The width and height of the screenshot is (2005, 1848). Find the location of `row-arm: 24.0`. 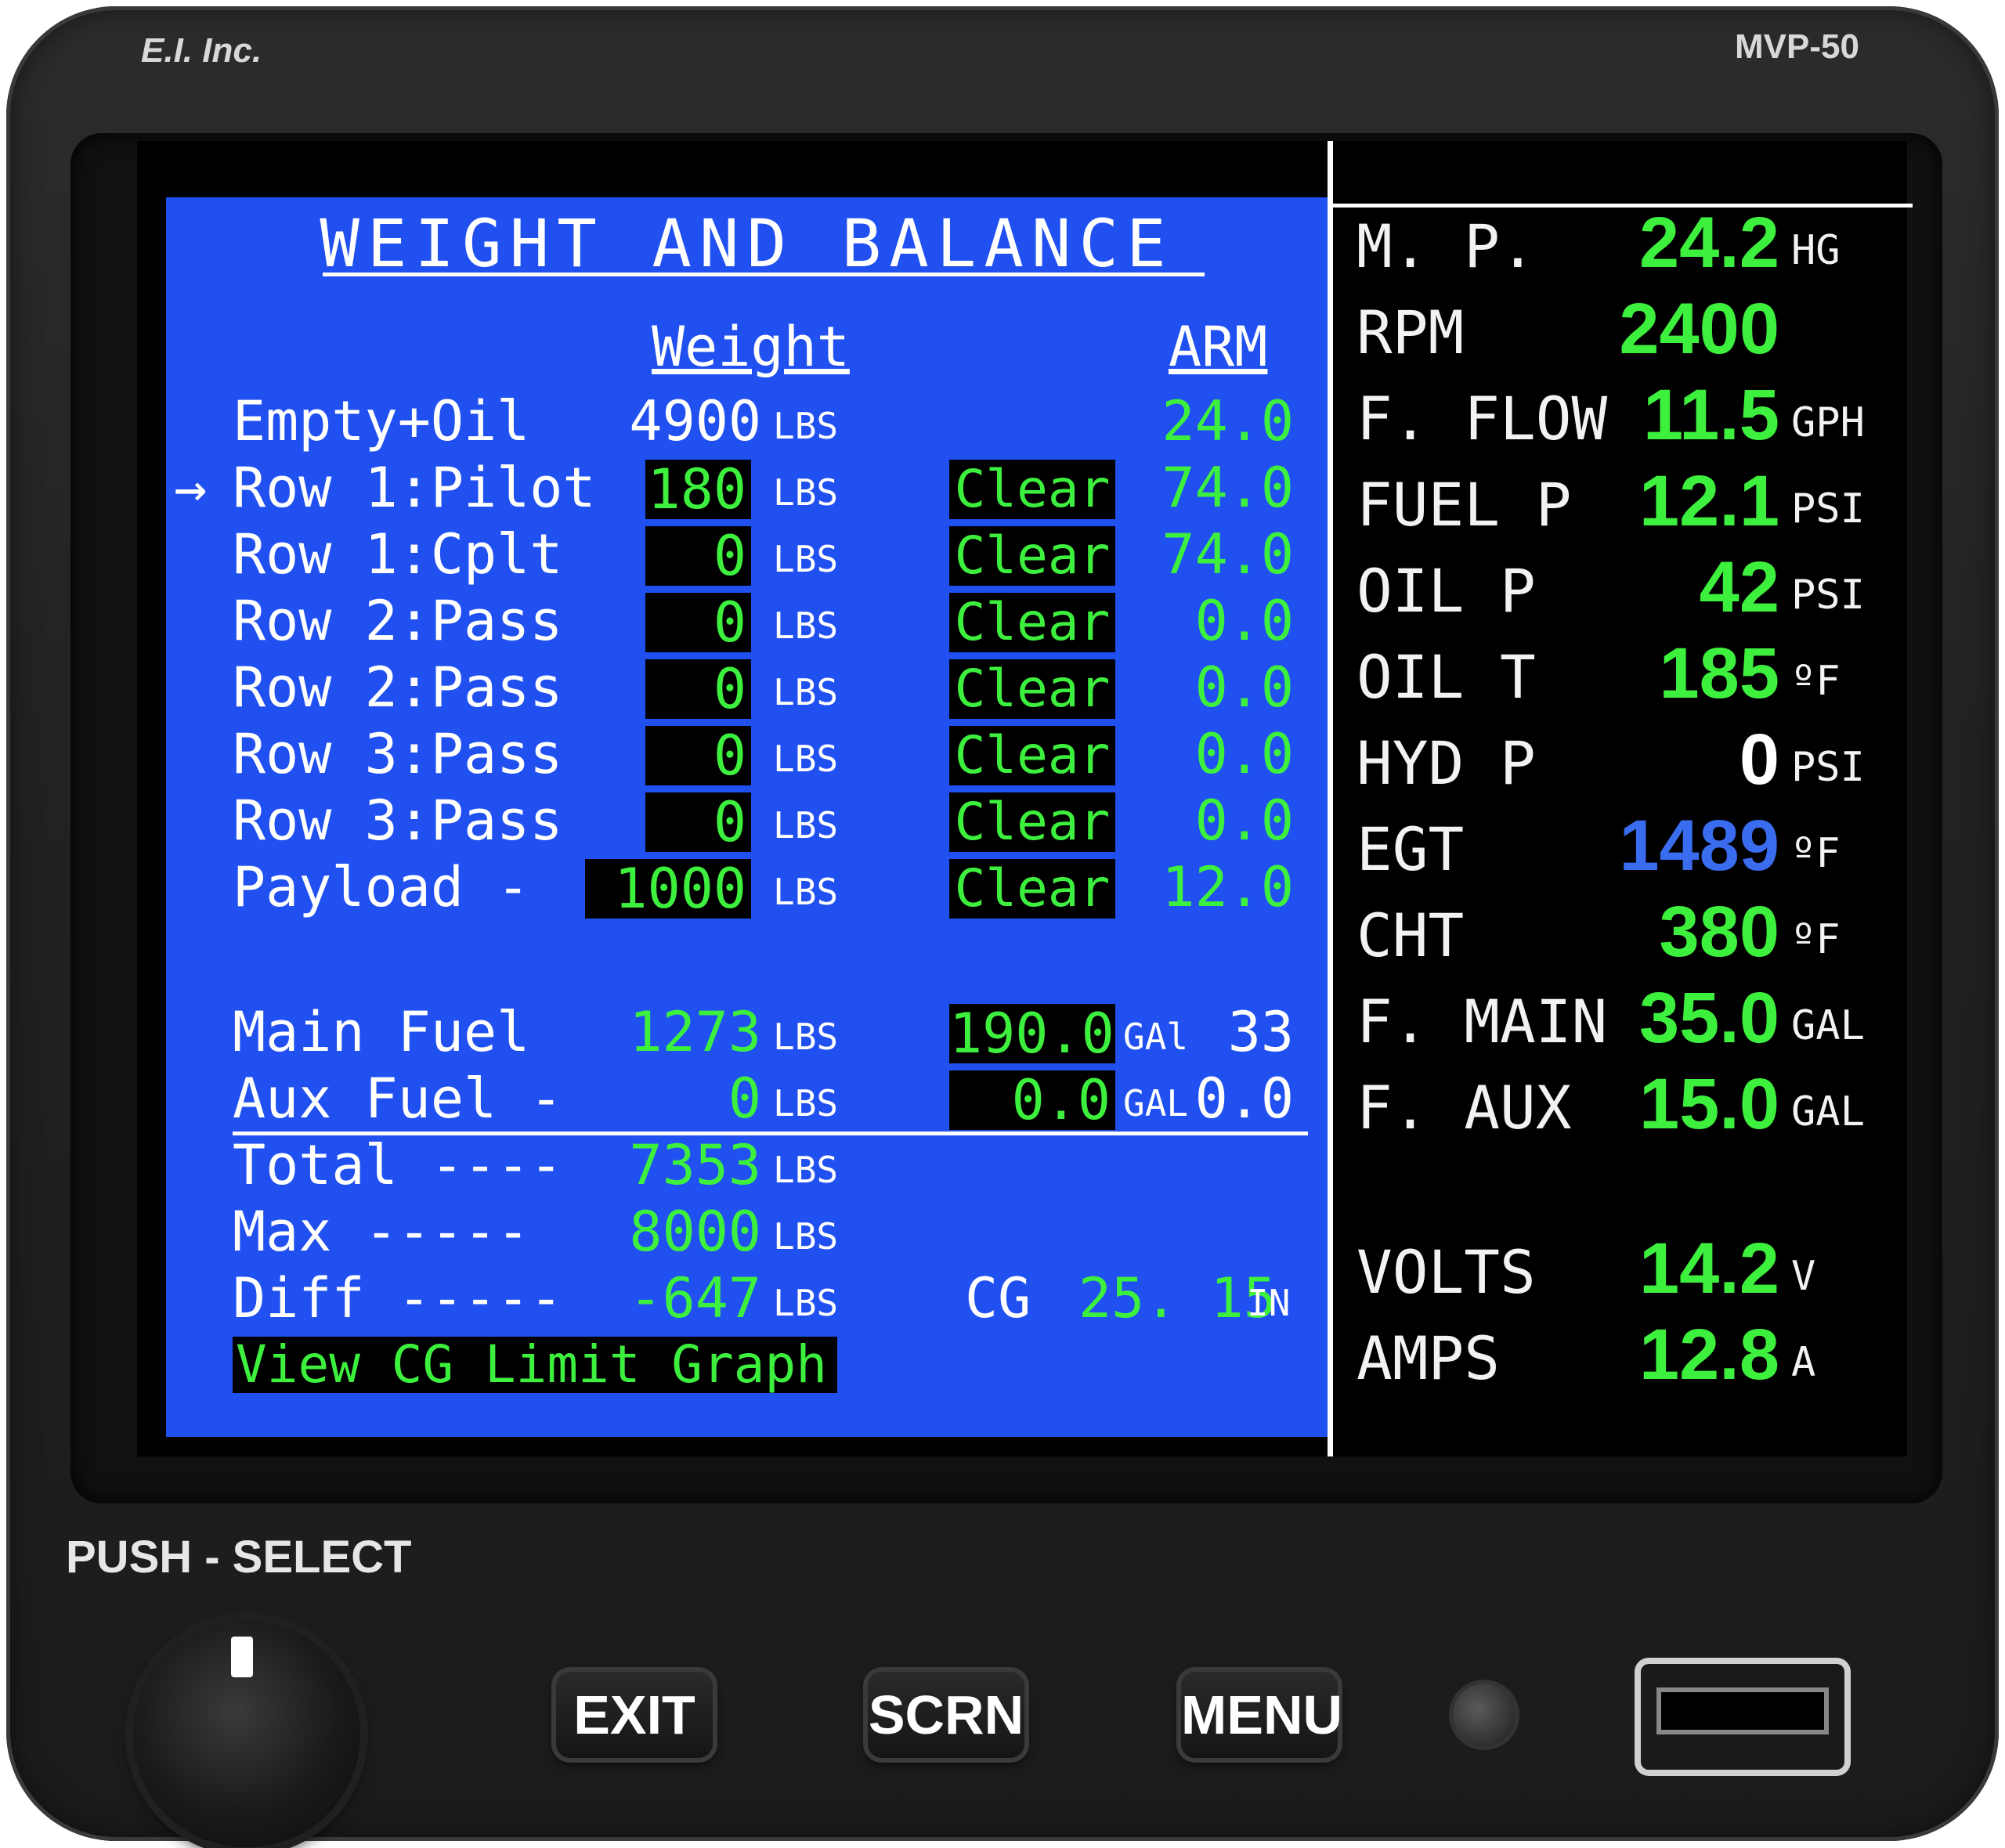

row-arm: 24.0 is located at coordinates (1227, 421).